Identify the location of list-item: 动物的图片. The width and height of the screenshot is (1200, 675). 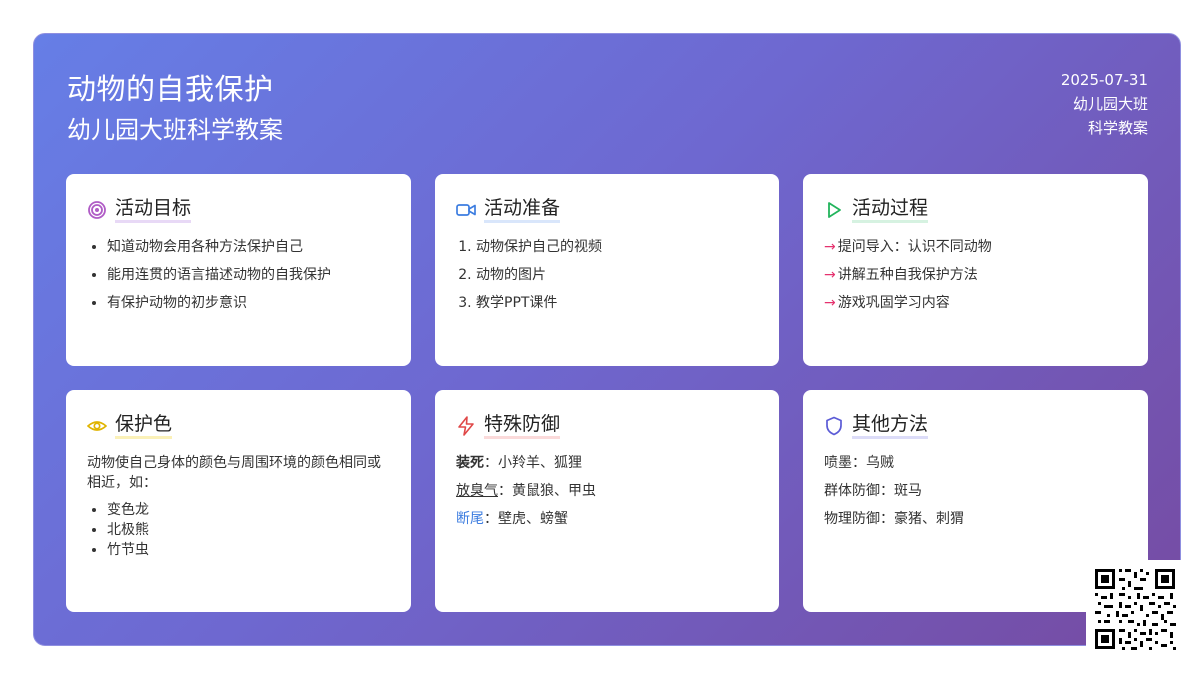
(617, 275).